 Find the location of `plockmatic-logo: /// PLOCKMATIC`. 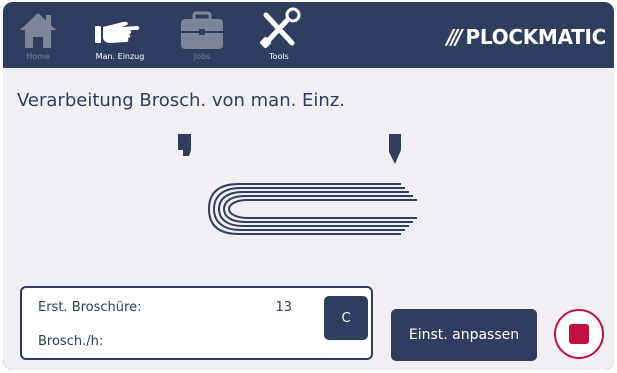

plockmatic-logo: /// PLOCKMATIC is located at coordinates (526, 37).